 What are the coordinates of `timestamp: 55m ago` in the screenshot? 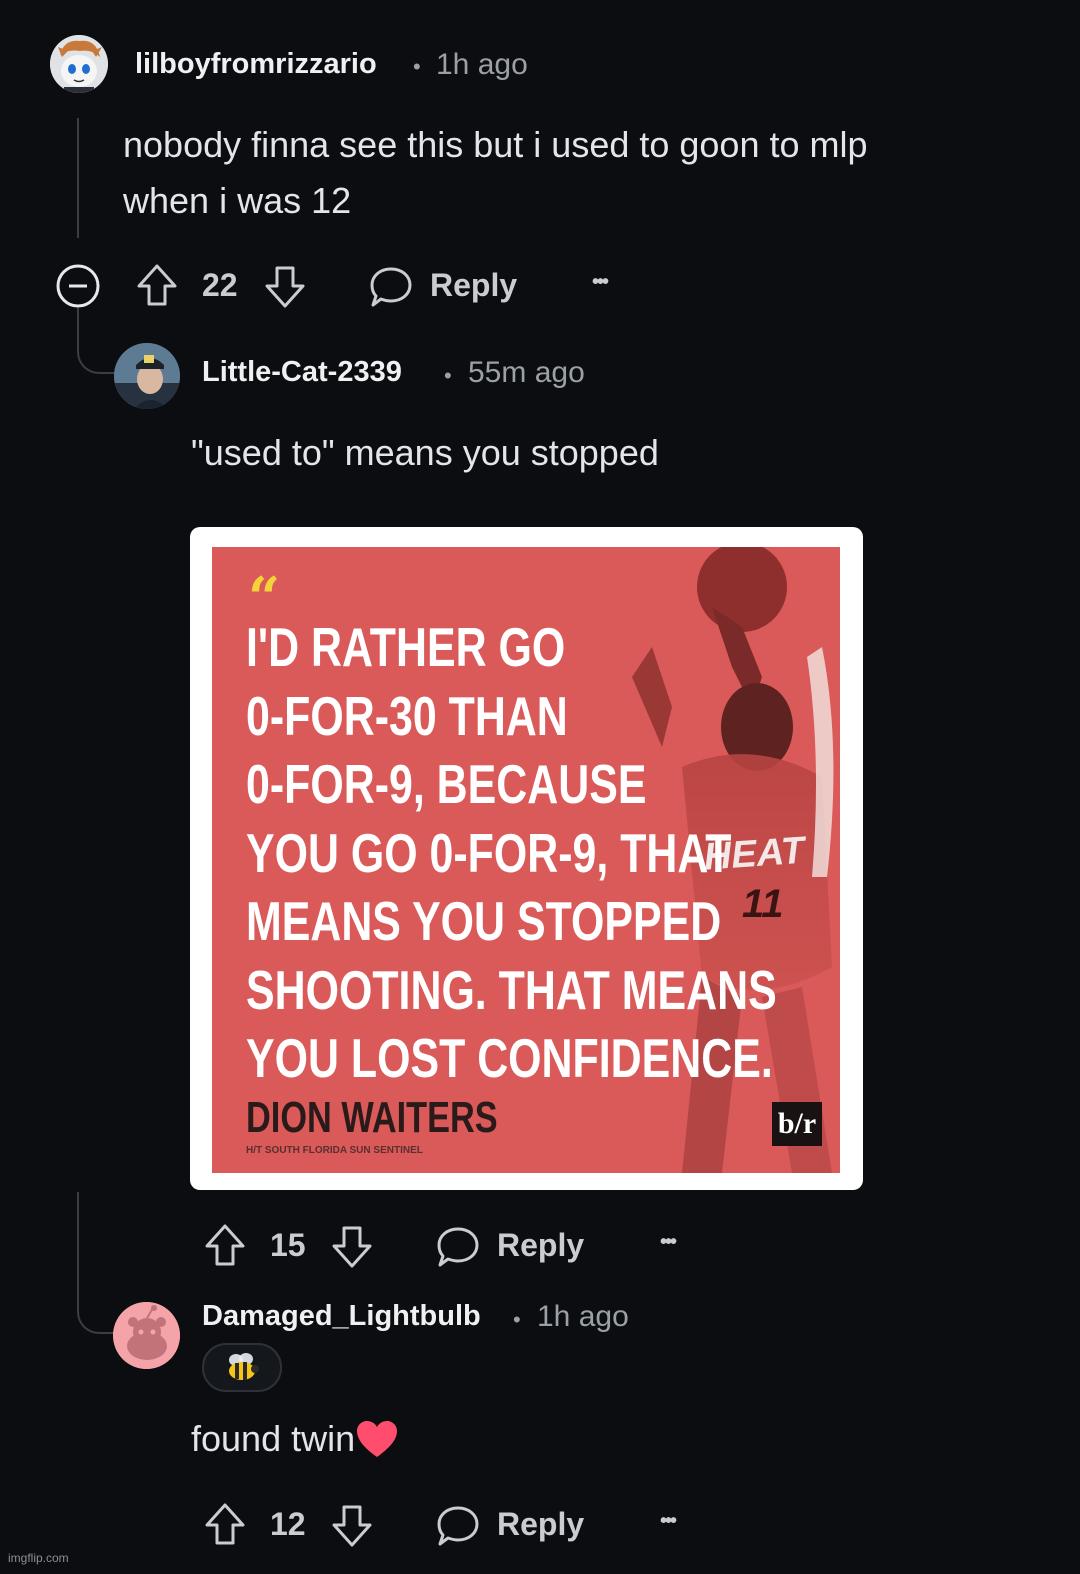 It's located at (526, 372).